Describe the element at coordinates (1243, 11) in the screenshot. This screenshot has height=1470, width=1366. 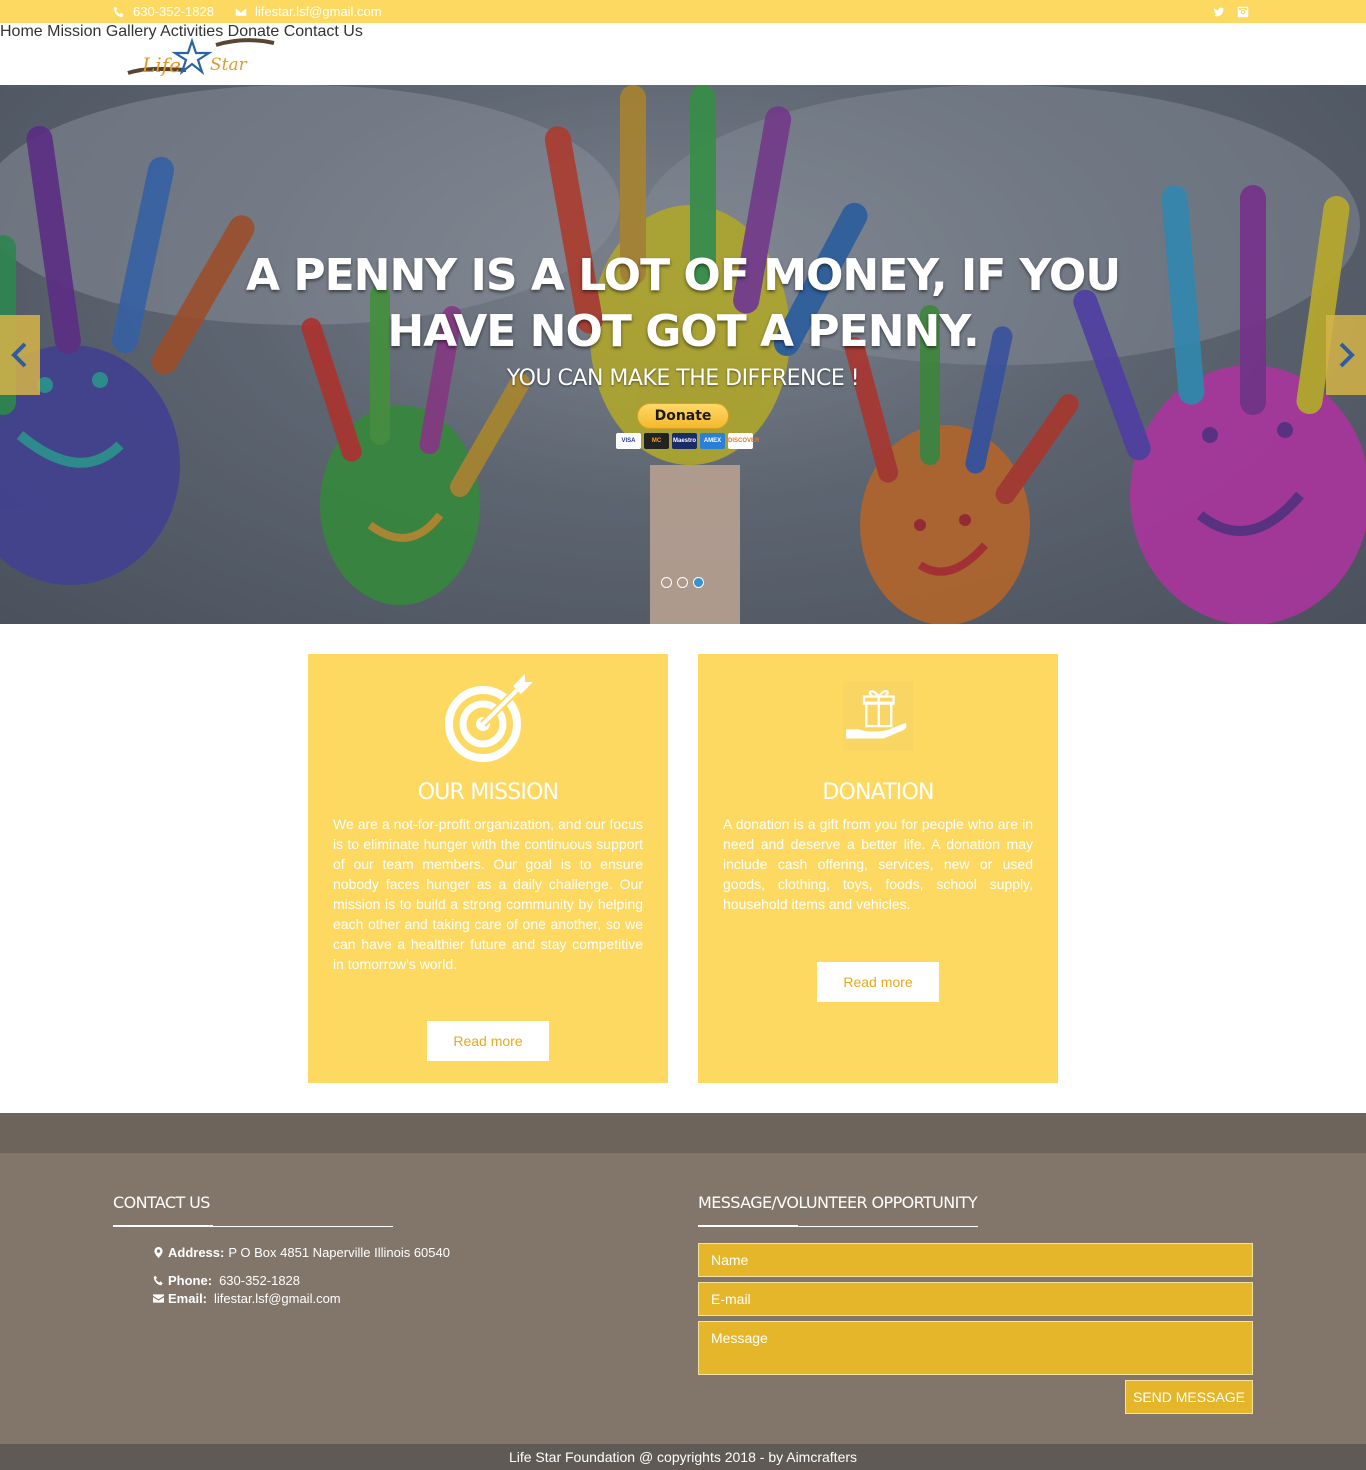
I see `instagram-icon` at that location.